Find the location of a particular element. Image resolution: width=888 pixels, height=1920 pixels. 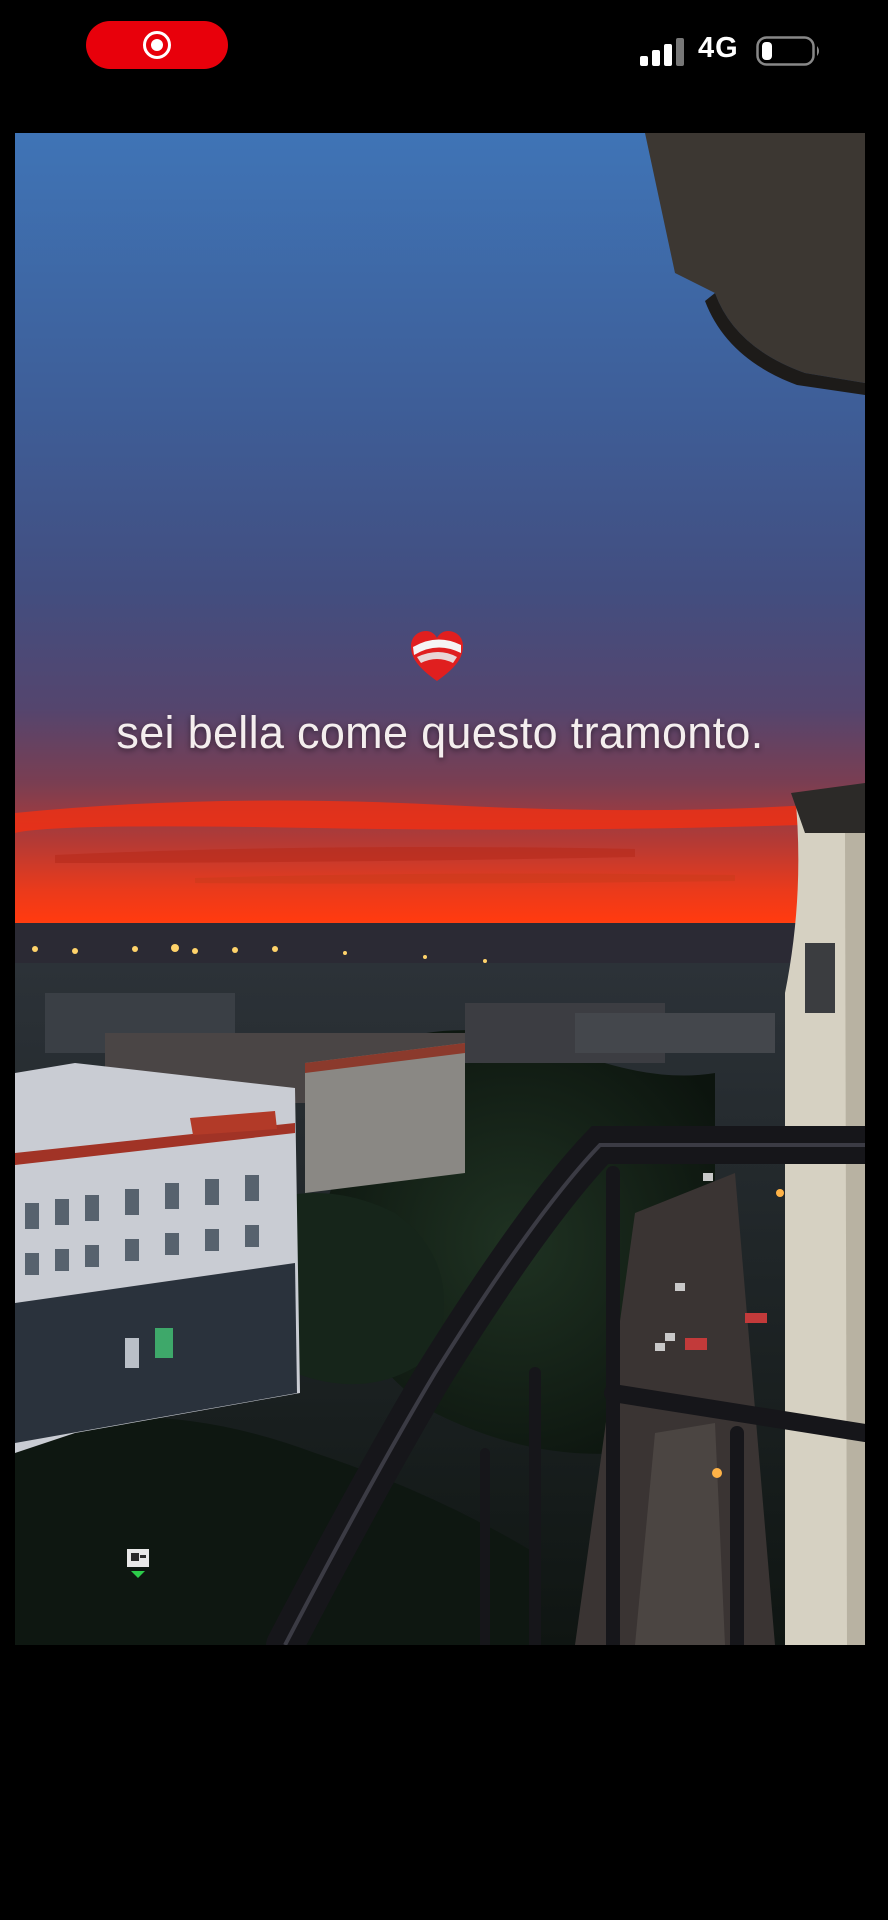

status-bar: 4G is located at coordinates (444, 55).